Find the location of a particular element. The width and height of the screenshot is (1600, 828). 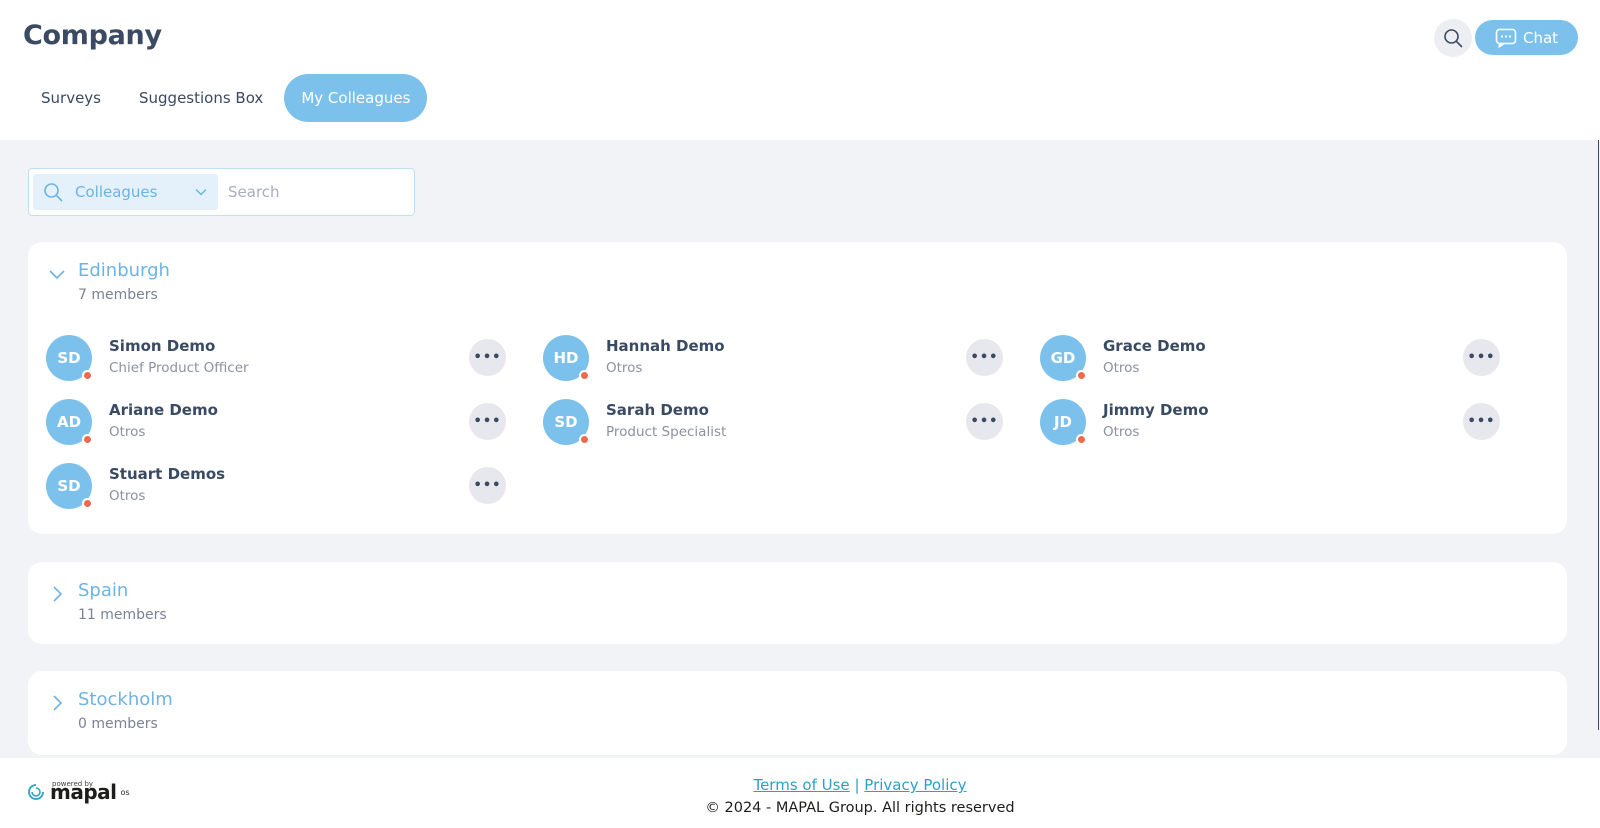

tab-surveys: Surveys is located at coordinates (71, 98).